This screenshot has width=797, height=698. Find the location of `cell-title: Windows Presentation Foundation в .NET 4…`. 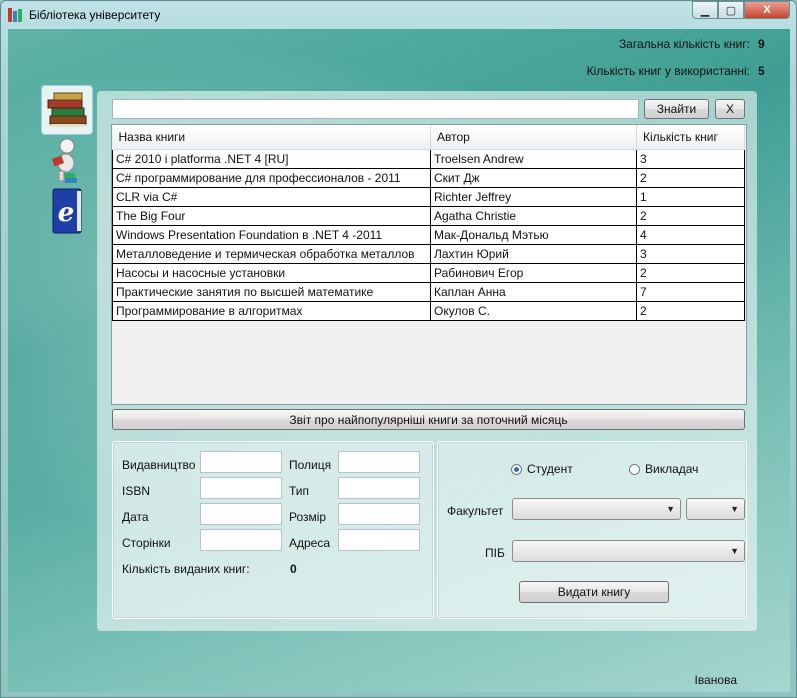

cell-title: Windows Presentation Foundation в .NET 4… is located at coordinates (271, 235).